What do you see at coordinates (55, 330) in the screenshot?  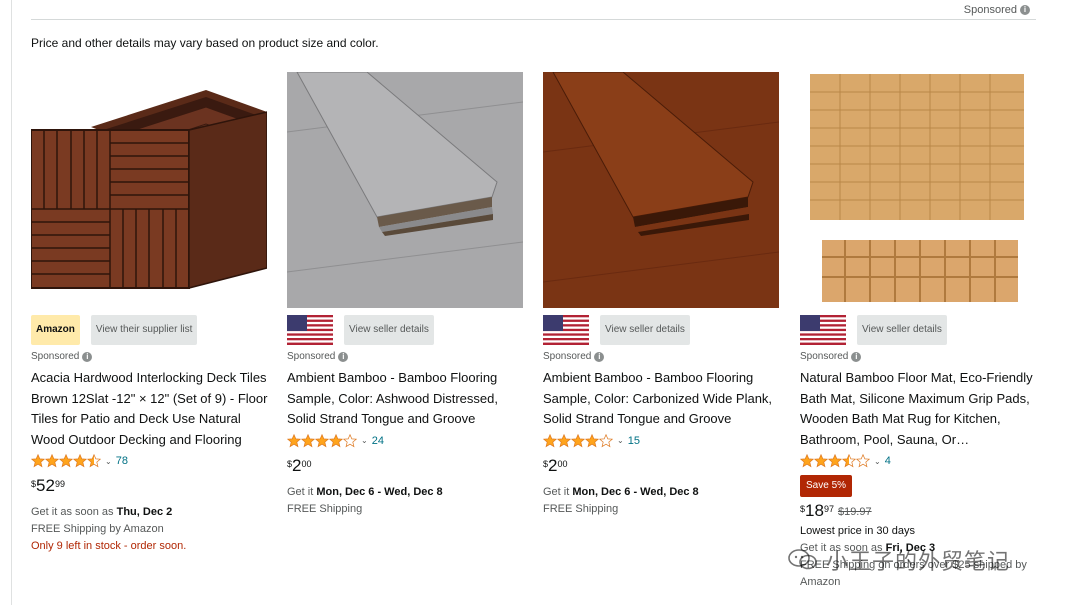 I see `amazon-badge: Amazon` at bounding box center [55, 330].